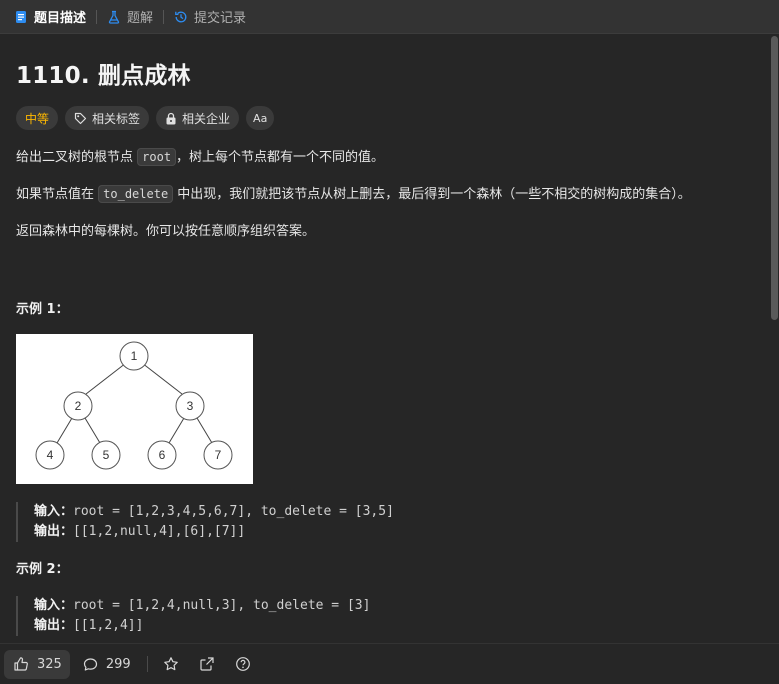 Image resolution: width=779 pixels, height=684 pixels. I want to click on star-icon, so click(170, 664).